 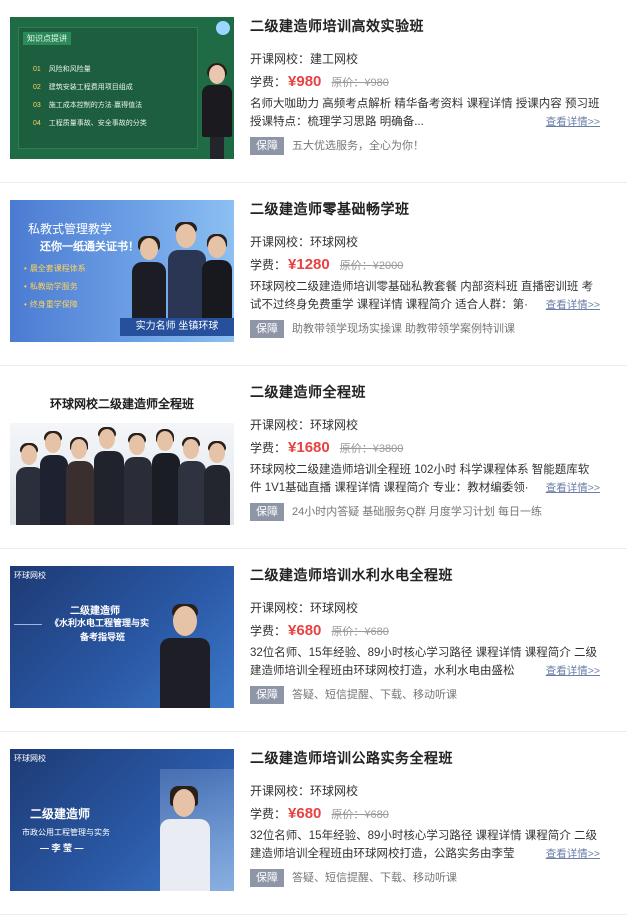 I want to click on guarantee-text: 五大优选服务，全心为你！, so click(x=358, y=146).